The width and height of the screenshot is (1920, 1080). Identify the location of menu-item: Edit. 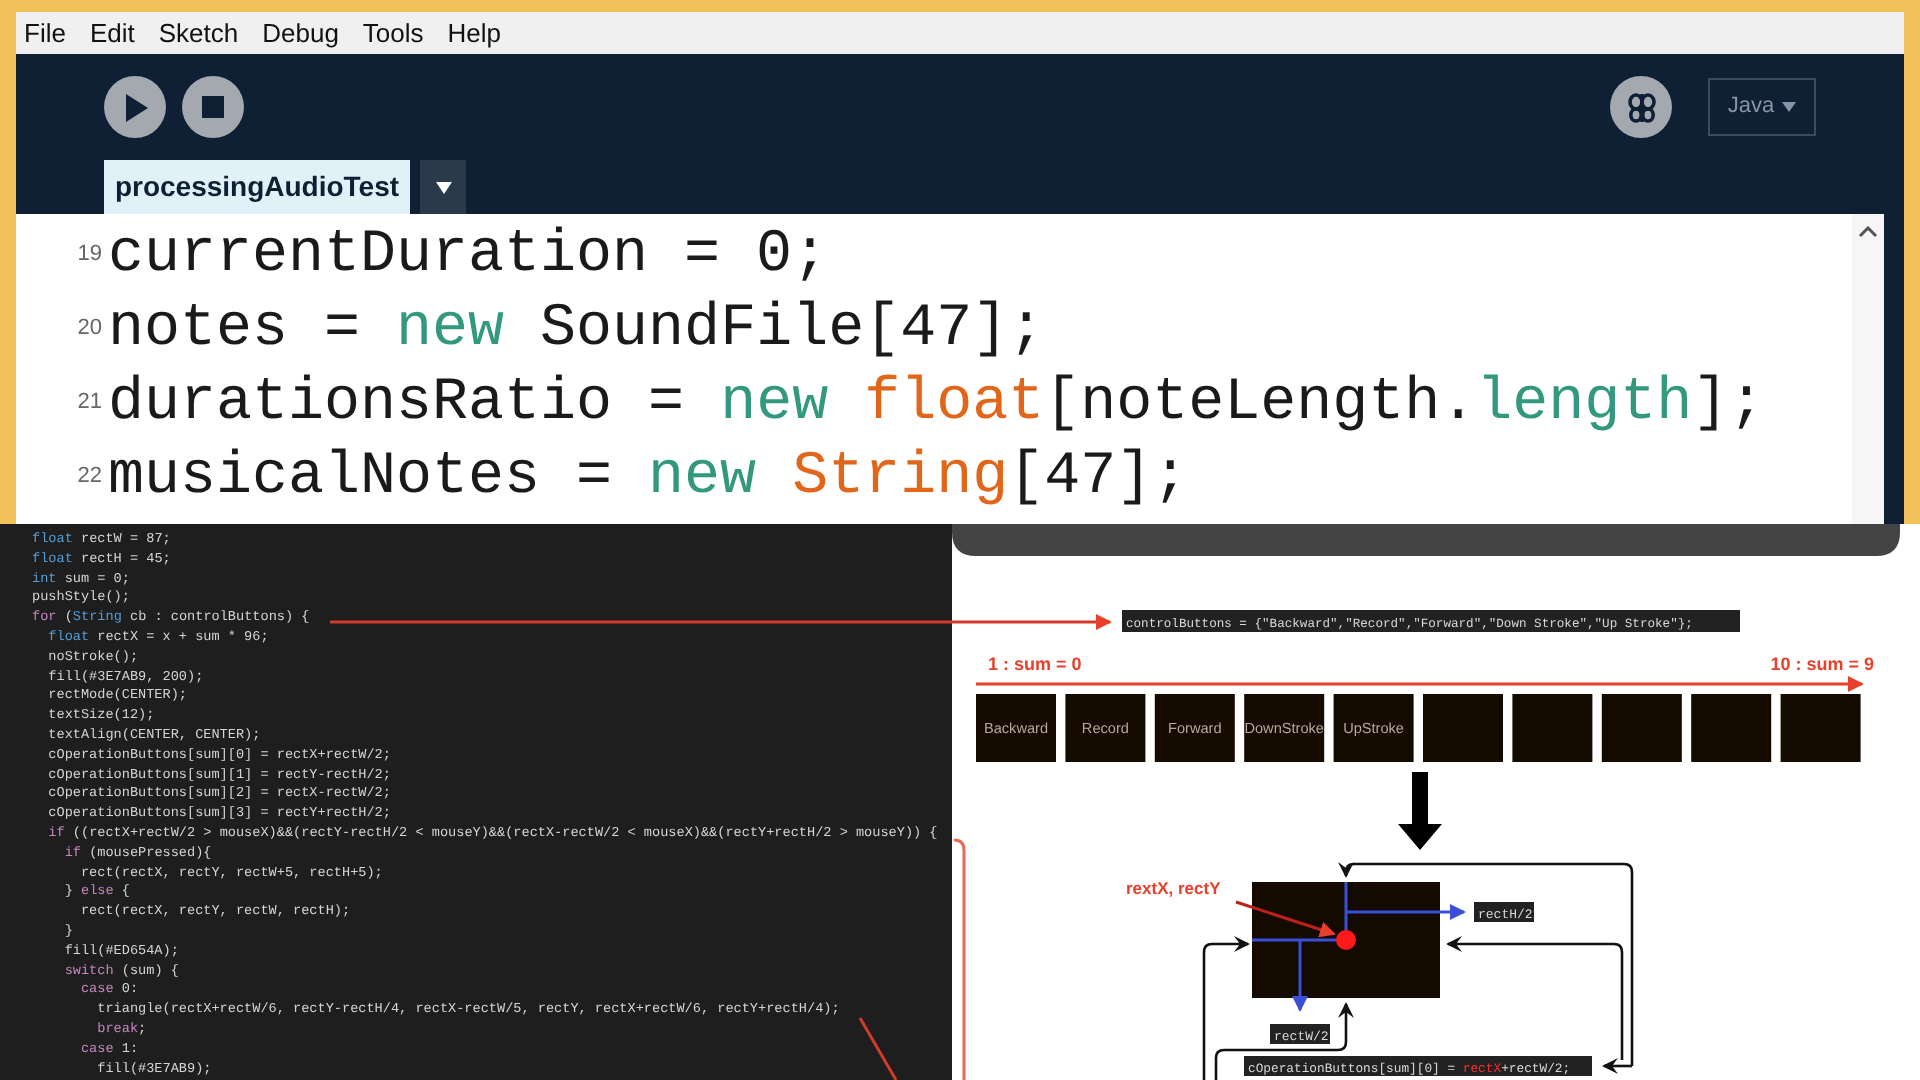
(112, 33).